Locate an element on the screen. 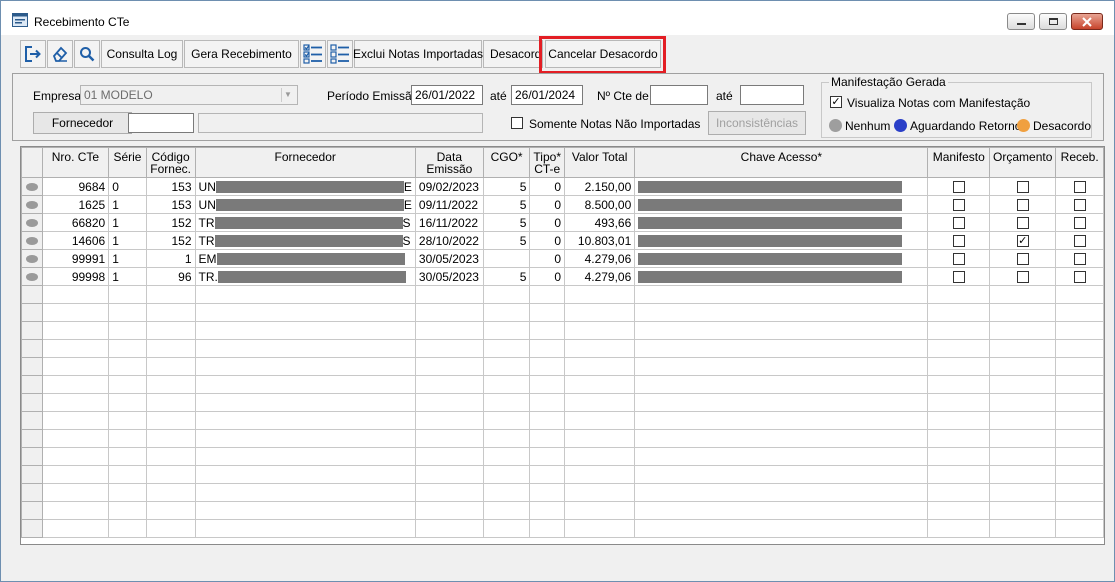 The width and height of the screenshot is (1115, 582). fornecedor-code-input is located at coordinates (161, 123).